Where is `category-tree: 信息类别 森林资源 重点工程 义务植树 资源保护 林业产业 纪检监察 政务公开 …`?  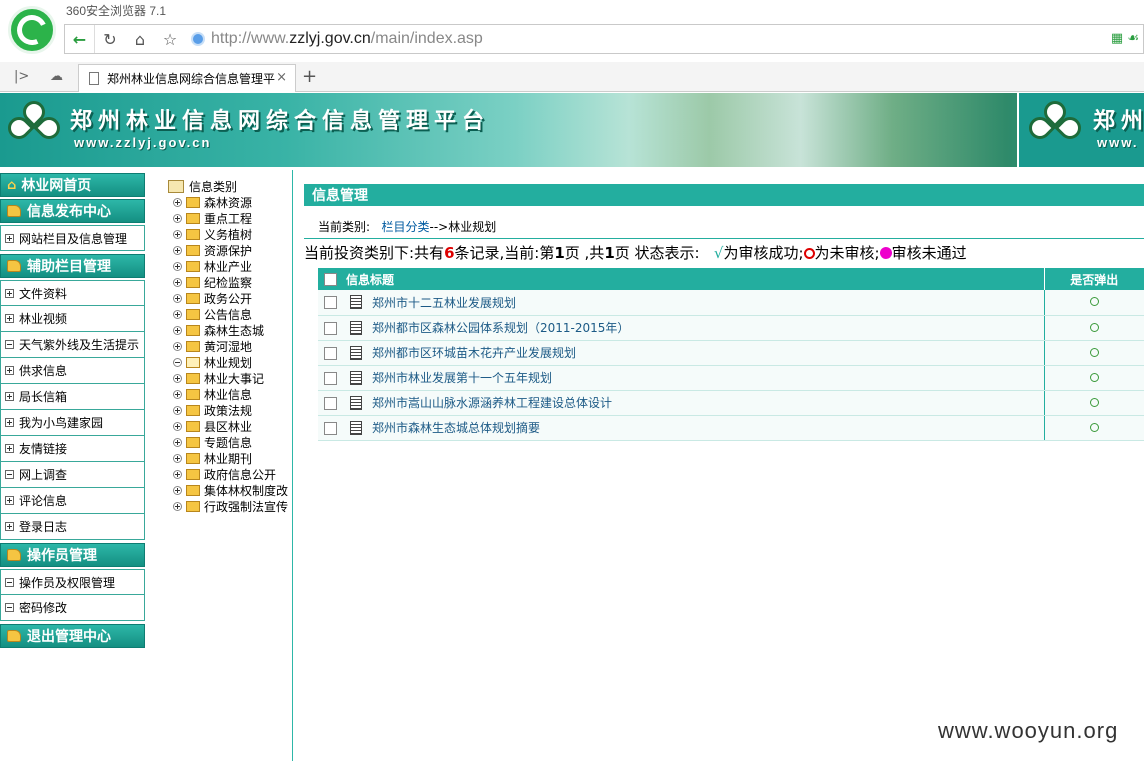 category-tree: 信息类别 森林资源 重点工程 义务植树 资源保护 林业产业 纪检监察 政务公开 … is located at coordinates (230, 346).